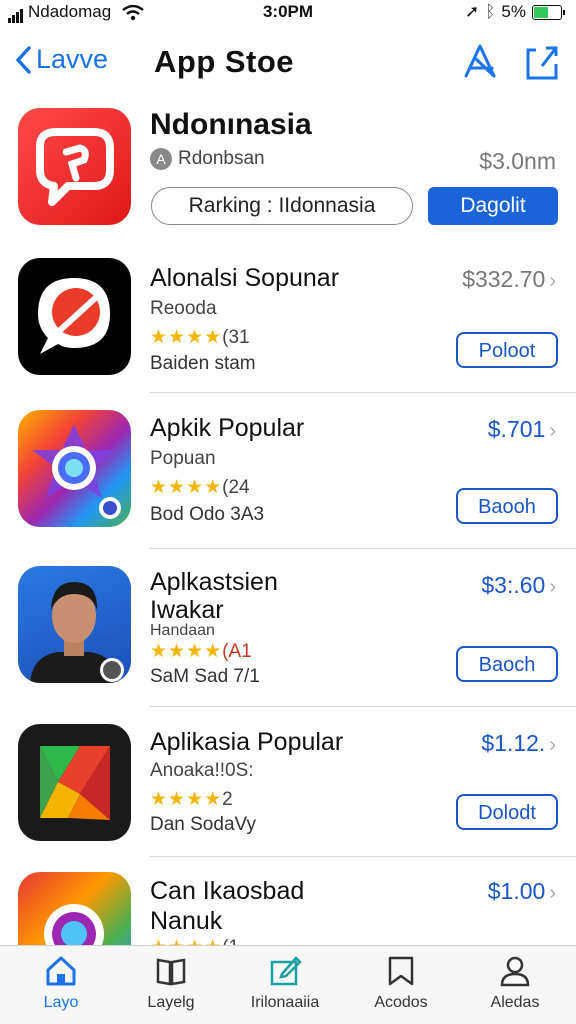 Image resolution: width=576 pixels, height=1024 pixels. What do you see at coordinates (480, 62) in the screenshot?
I see `app-store-icon` at bounding box center [480, 62].